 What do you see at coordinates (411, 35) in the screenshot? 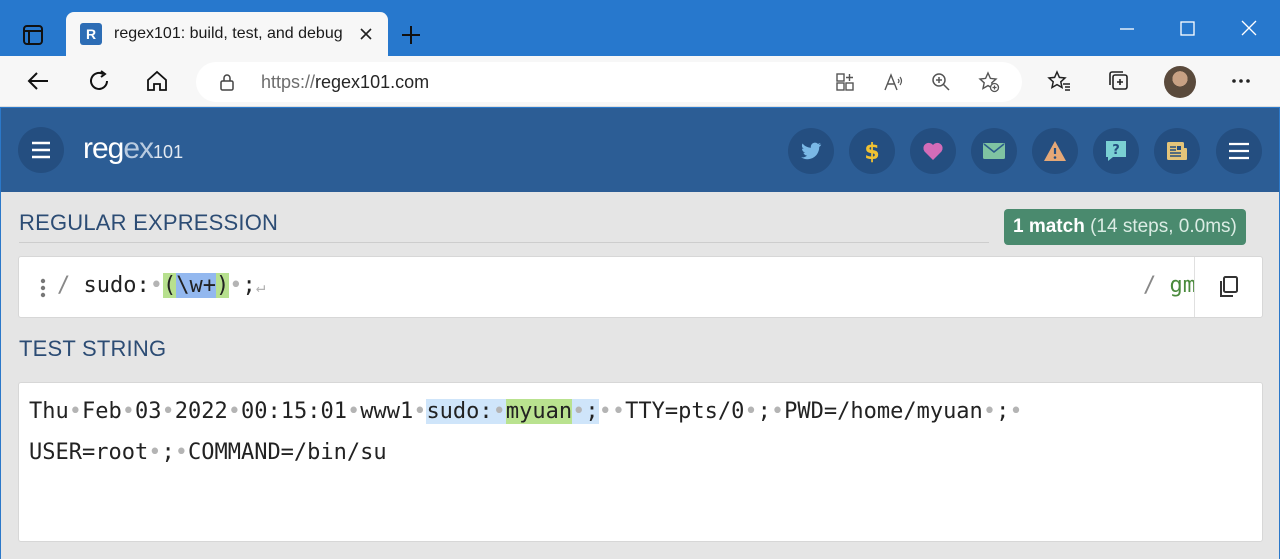
I see `new-tab-plus-icon` at bounding box center [411, 35].